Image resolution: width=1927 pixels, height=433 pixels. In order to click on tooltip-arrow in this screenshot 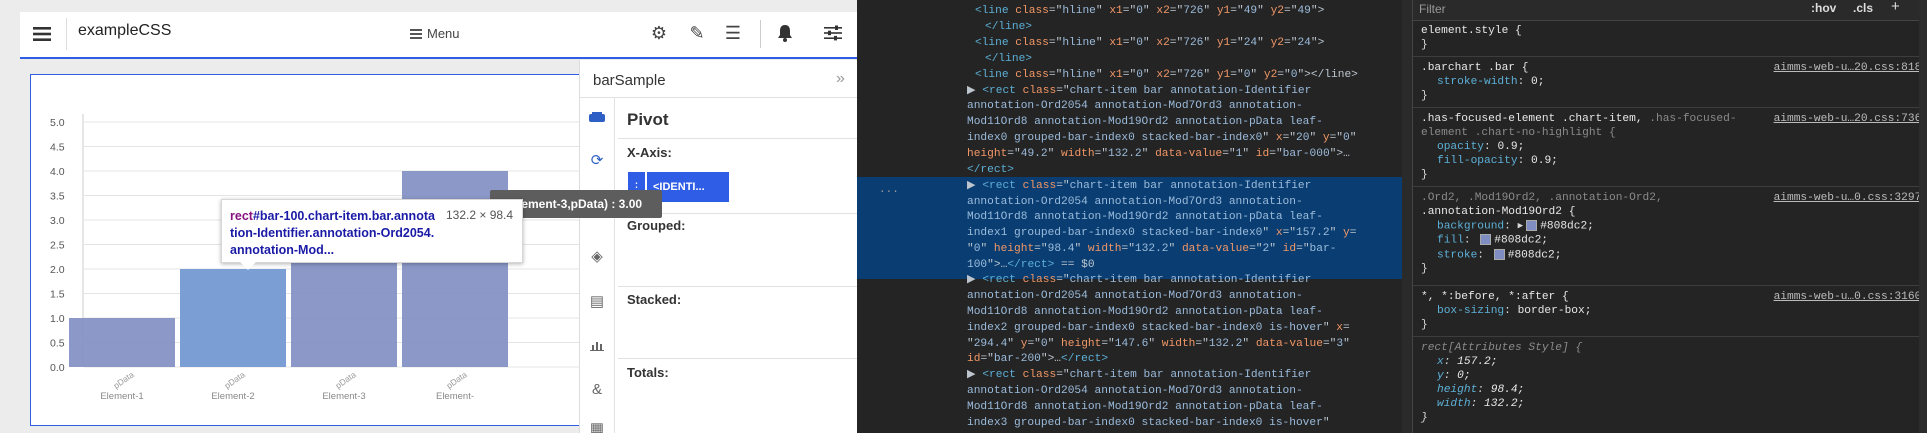, I will do `click(248, 266)`.